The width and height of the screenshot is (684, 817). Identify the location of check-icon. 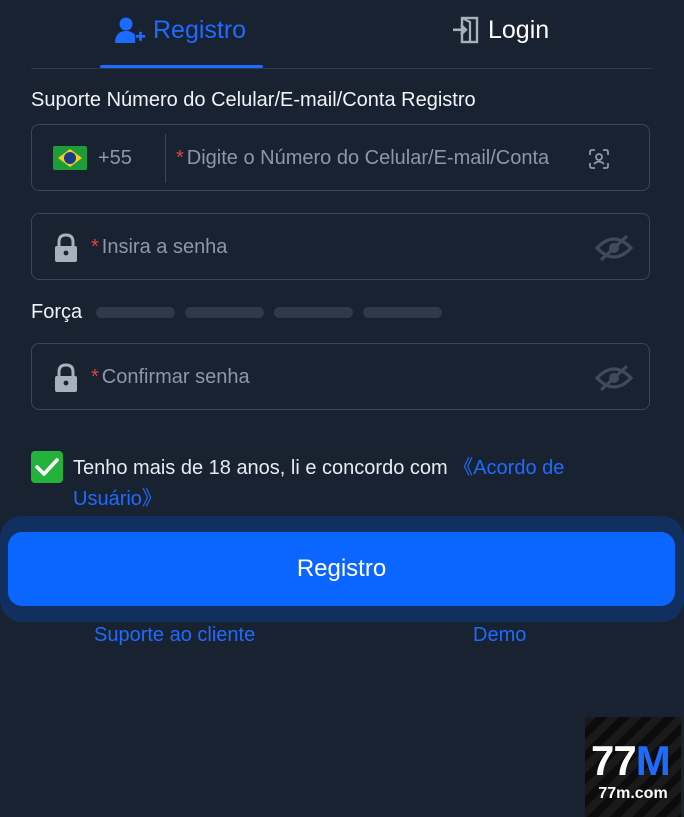
(47, 467).